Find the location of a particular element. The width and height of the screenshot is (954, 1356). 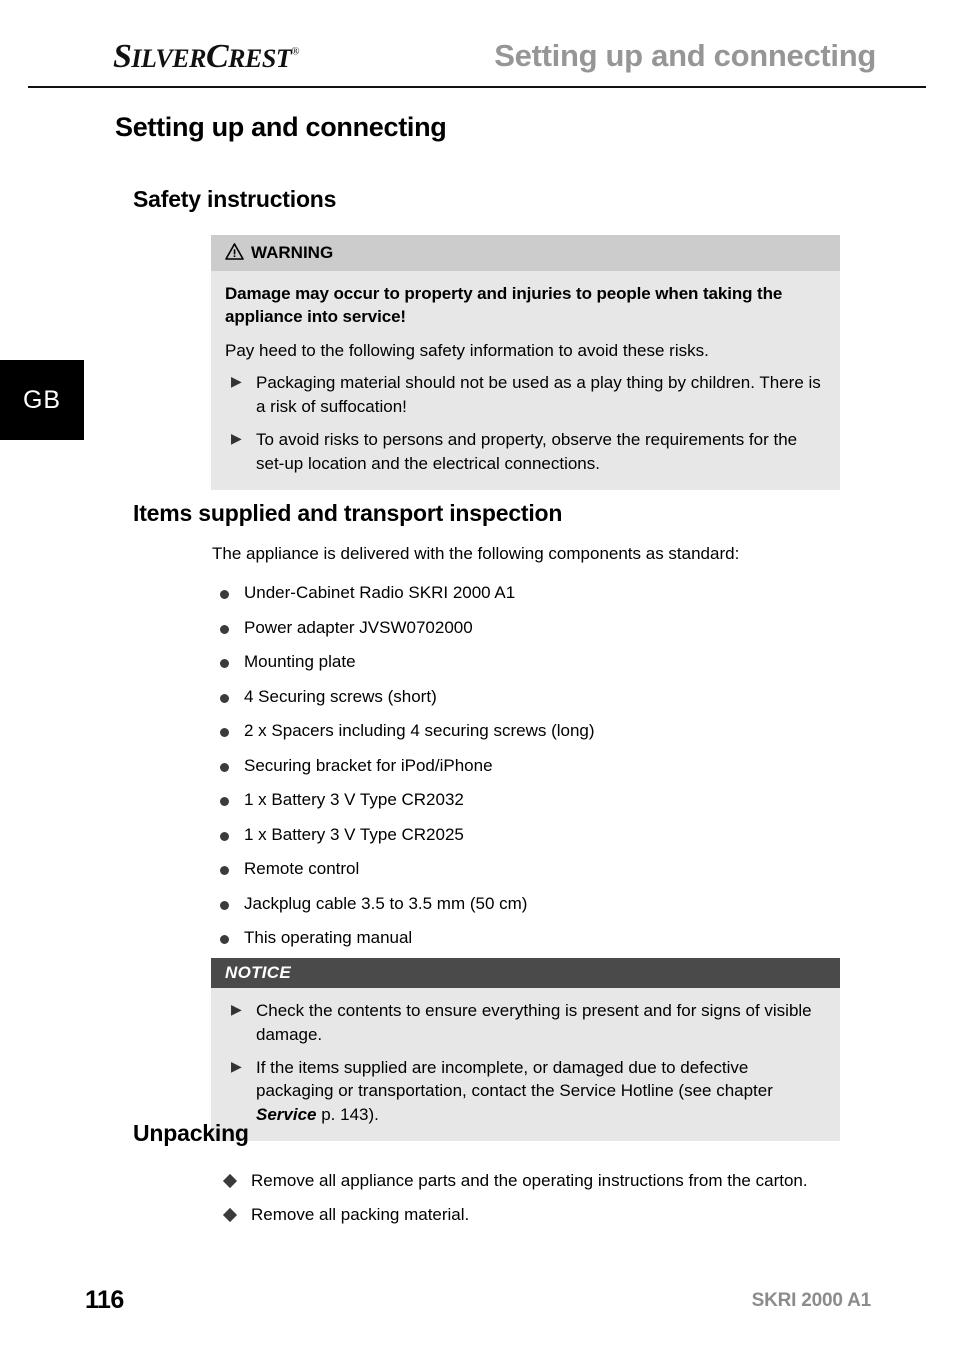

brand-logo-c: C is located at coordinates (217, 56).